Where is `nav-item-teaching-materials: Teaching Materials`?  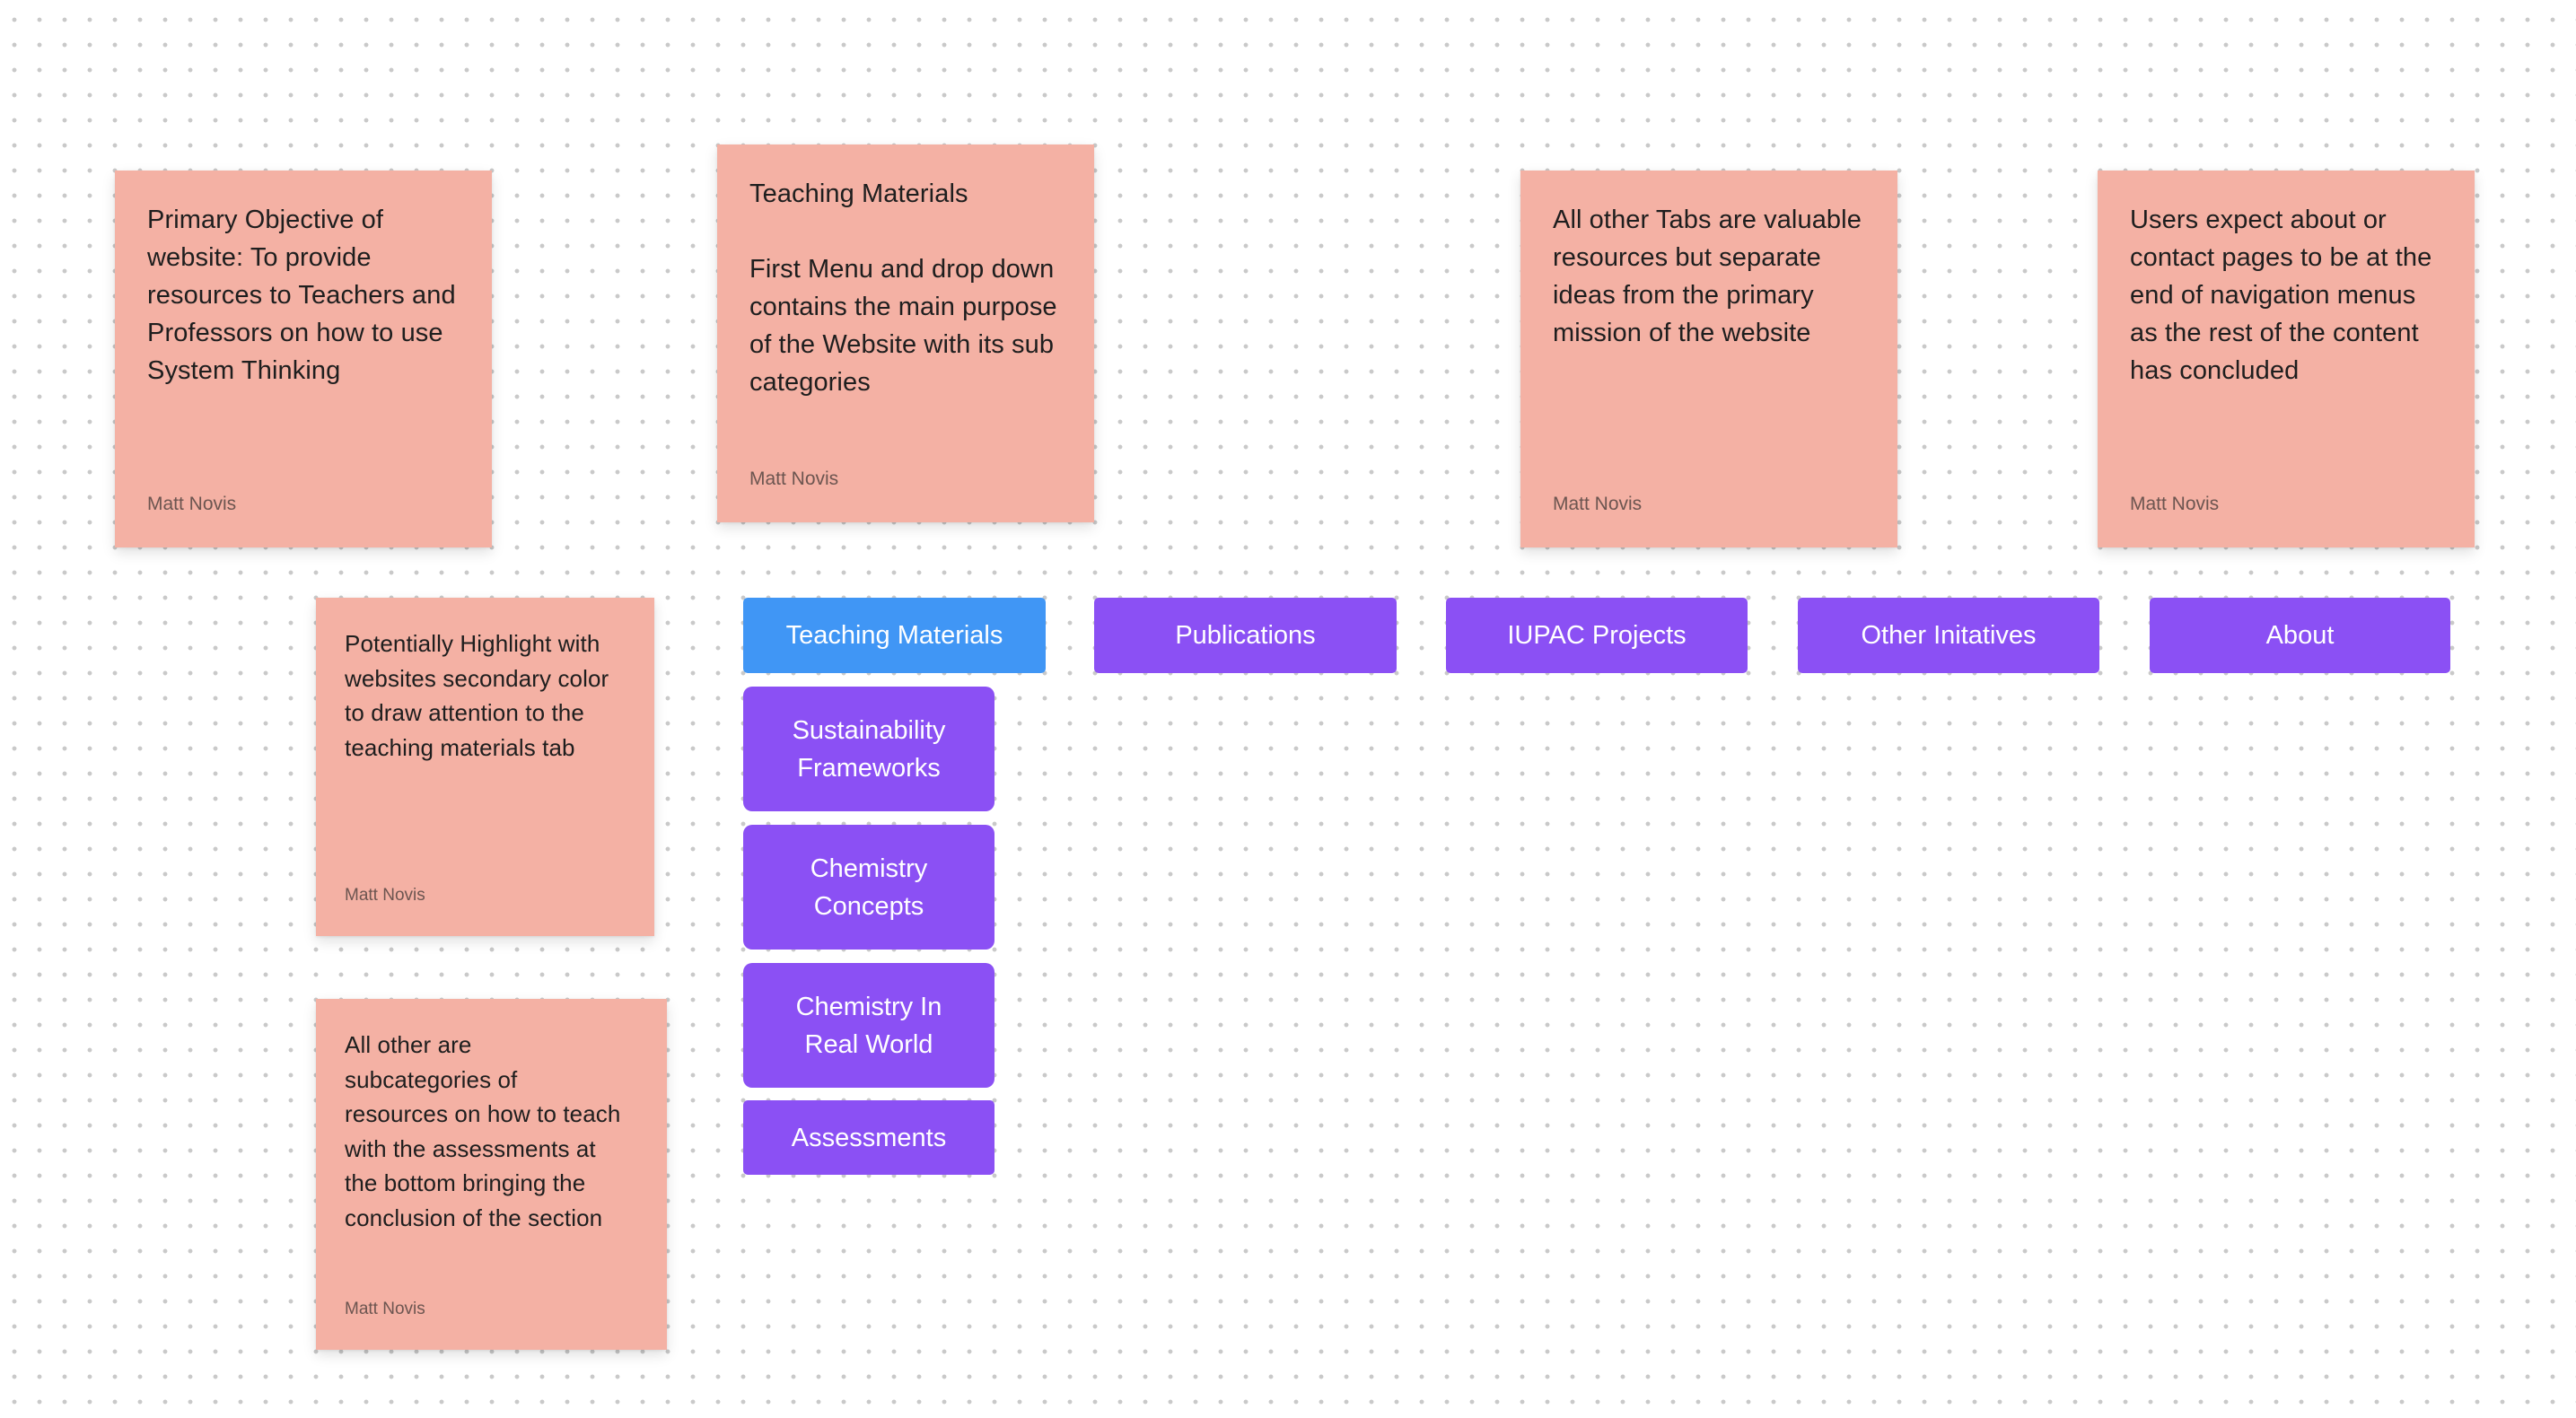 nav-item-teaching-materials: Teaching Materials is located at coordinates (894, 635).